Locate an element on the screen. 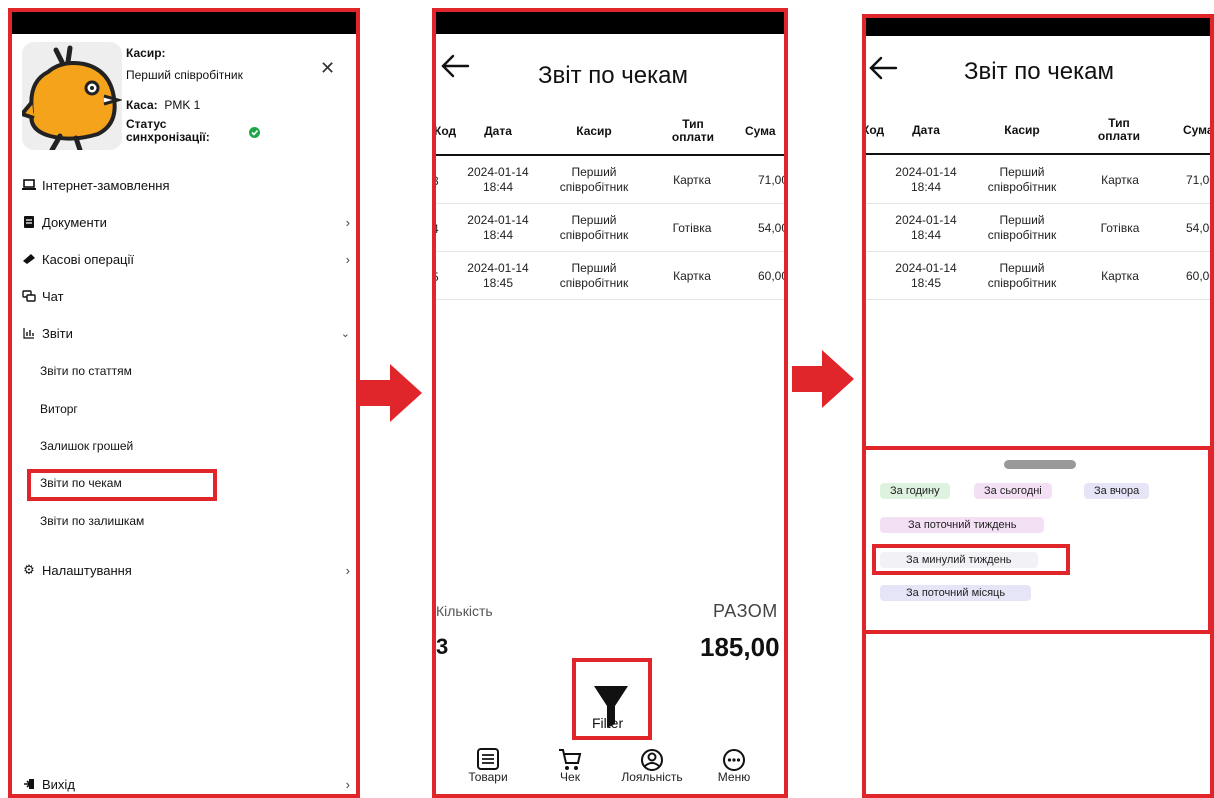 The height and width of the screenshot is (798, 1214). cashier-name: Перший співробітник is located at coordinates (184, 75).